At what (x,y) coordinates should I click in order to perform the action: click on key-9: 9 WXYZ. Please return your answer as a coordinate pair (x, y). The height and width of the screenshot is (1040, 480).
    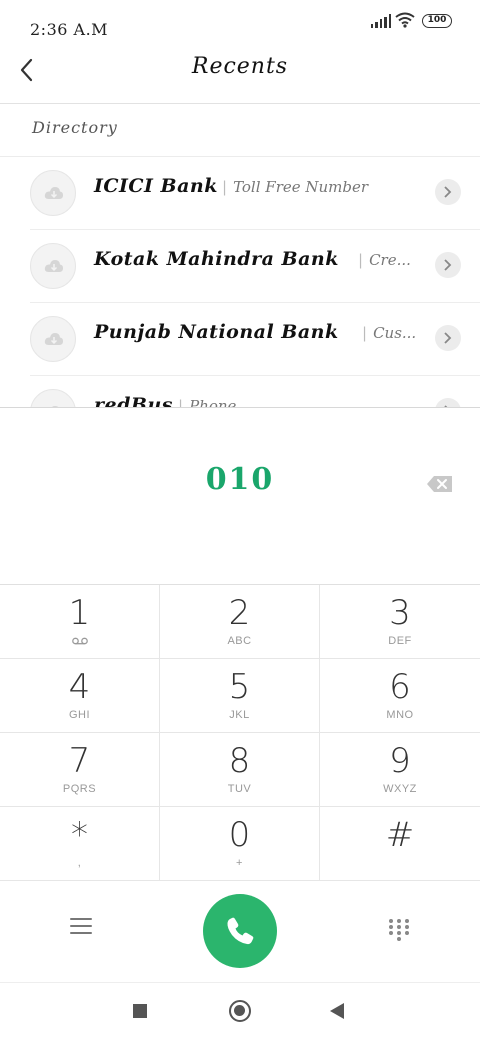
    Looking at the image, I should click on (400, 770).